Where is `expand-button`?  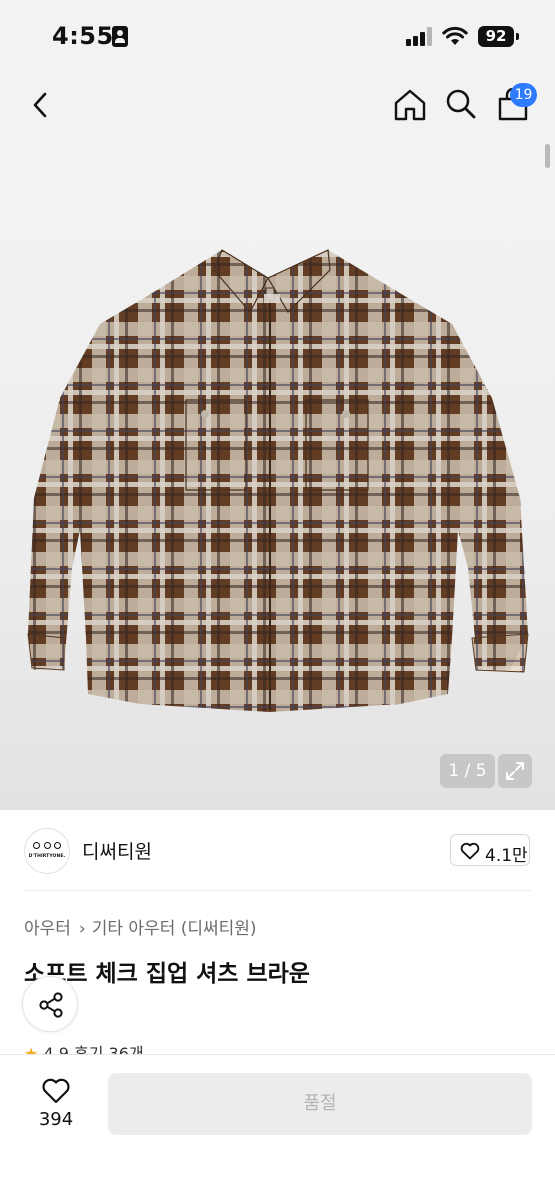 expand-button is located at coordinates (515, 771).